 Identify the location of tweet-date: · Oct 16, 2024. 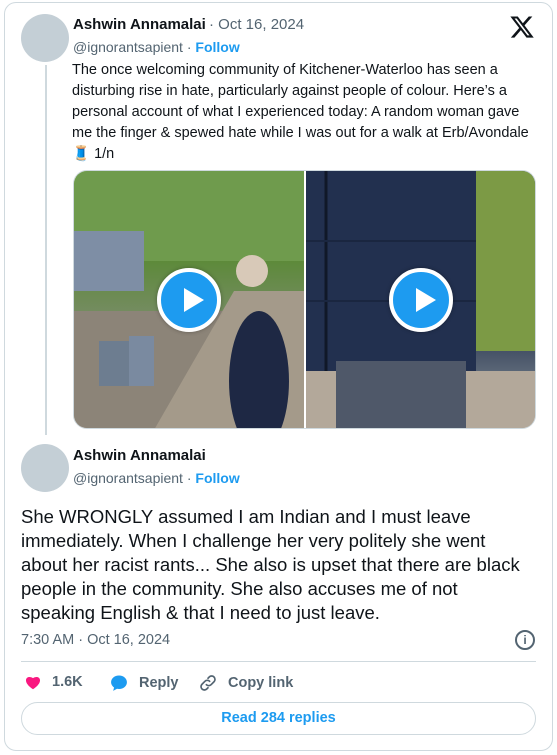
(256, 24).